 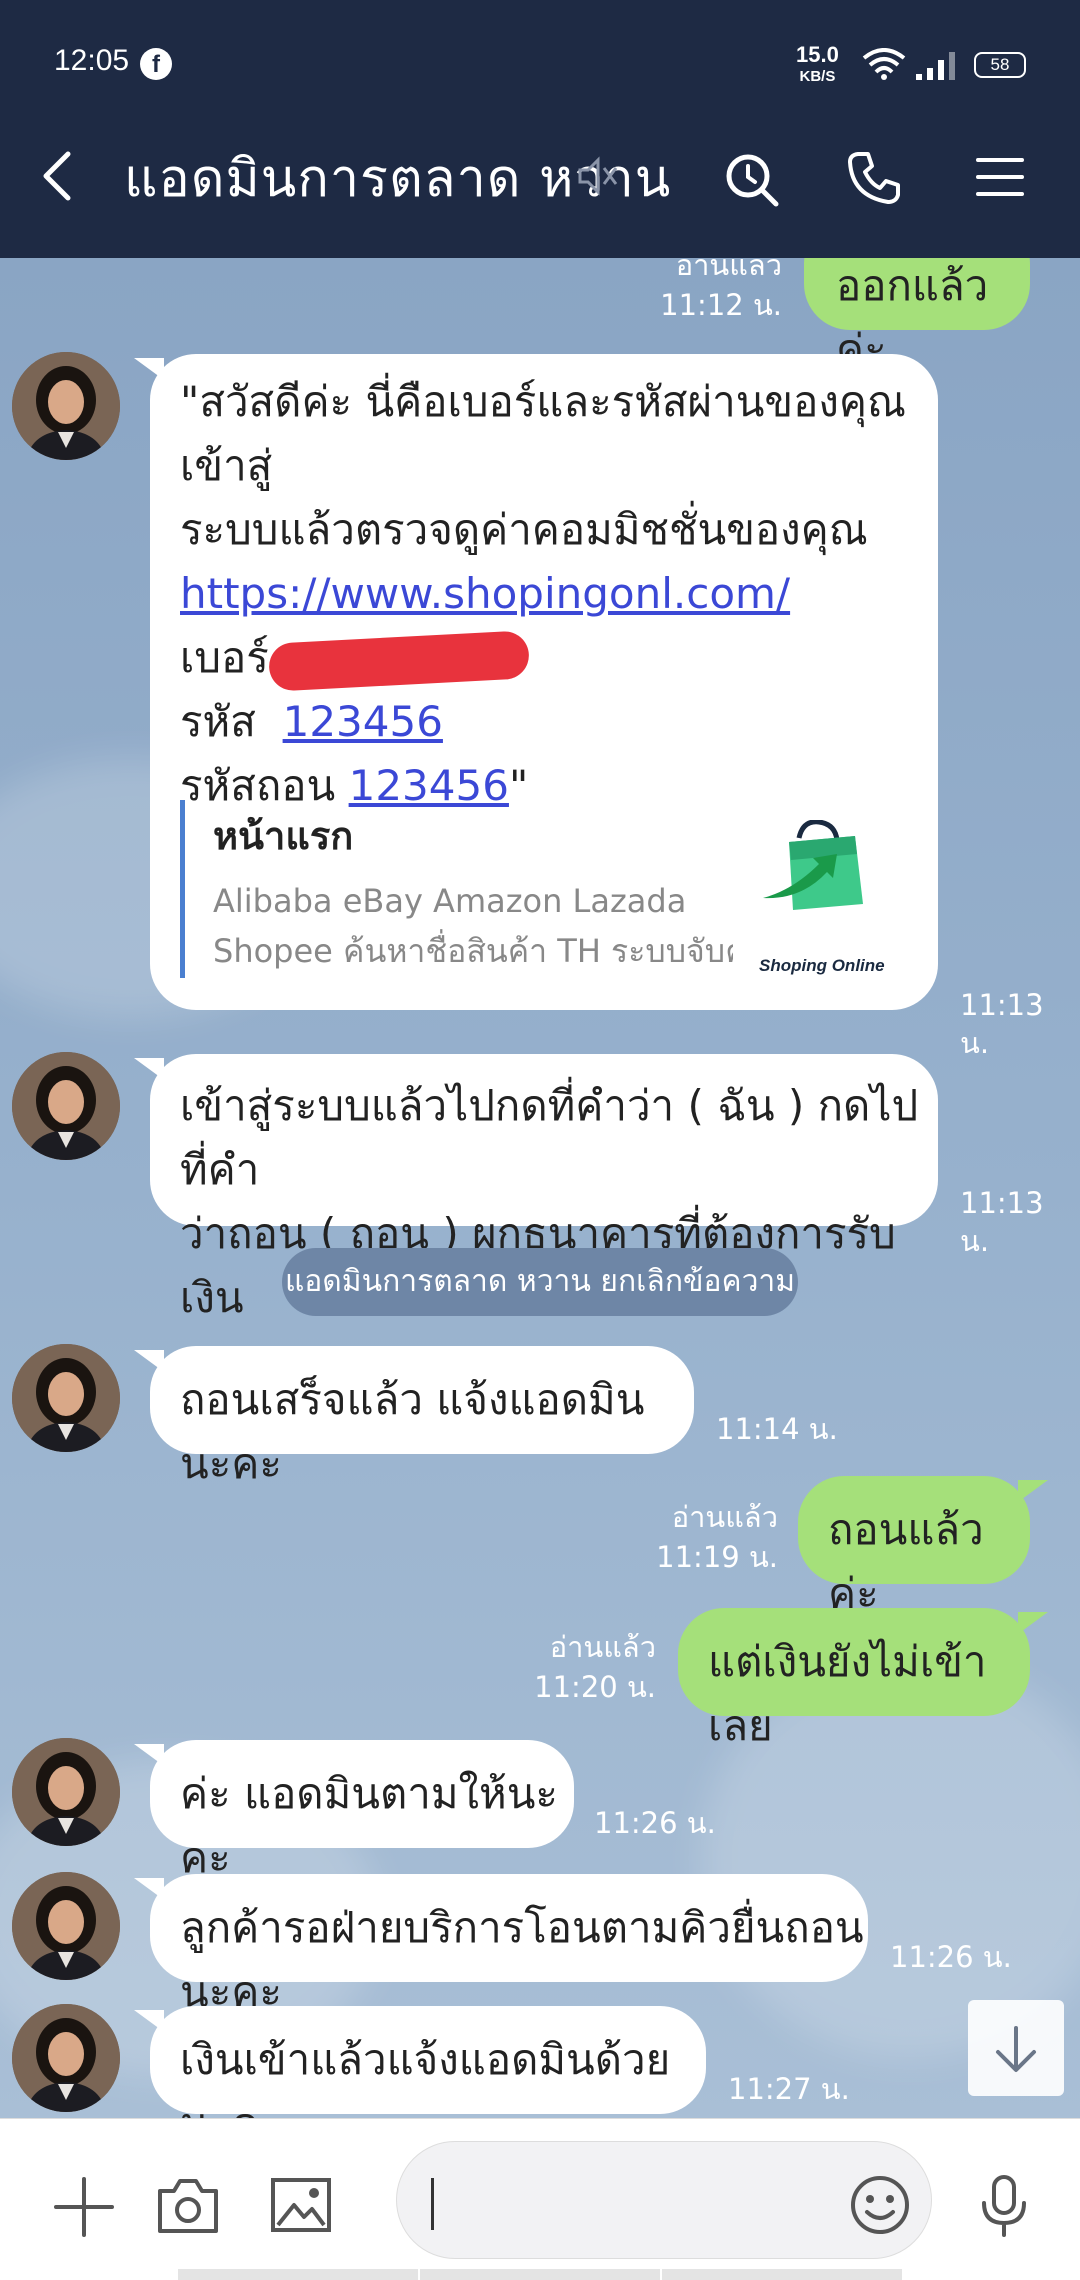 I want to click on status-bar: 12:05 f 15.0 KB/S 58, so click(x=540, y=48).